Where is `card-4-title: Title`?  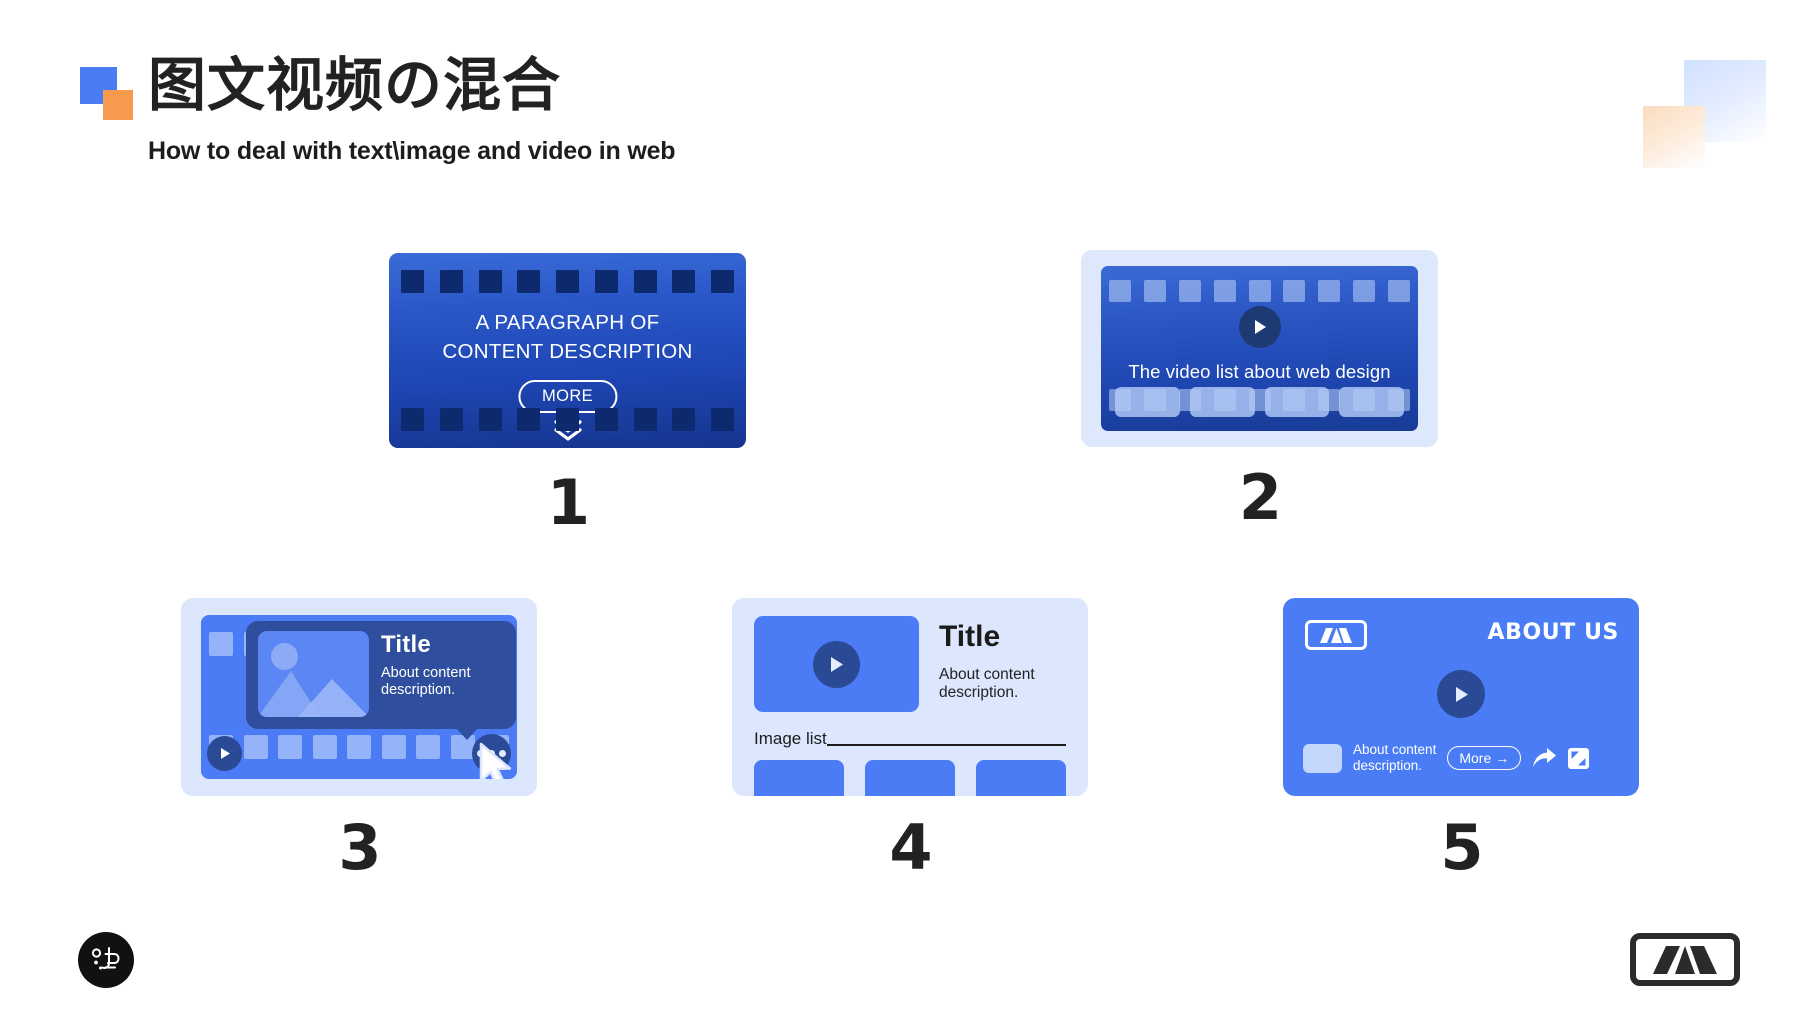
card-4-title: Title is located at coordinates (970, 636).